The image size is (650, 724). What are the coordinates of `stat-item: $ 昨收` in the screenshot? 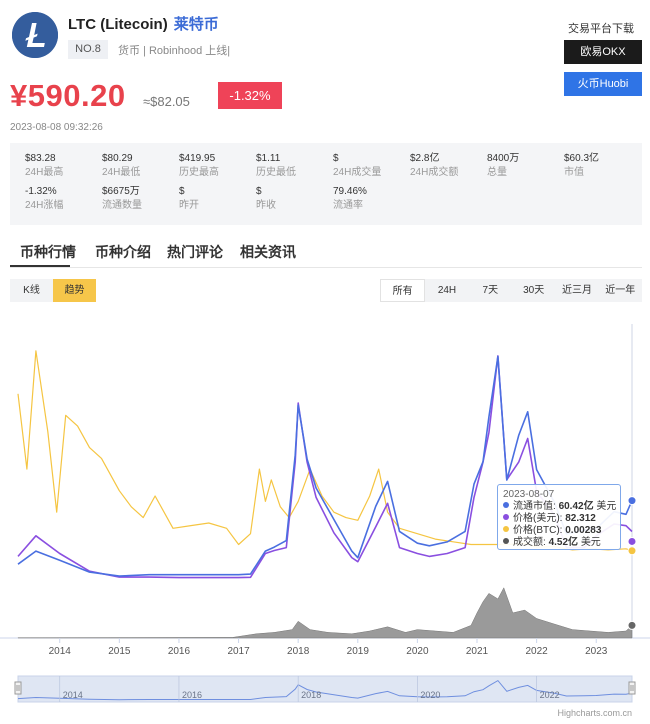 It's located at (266, 199).